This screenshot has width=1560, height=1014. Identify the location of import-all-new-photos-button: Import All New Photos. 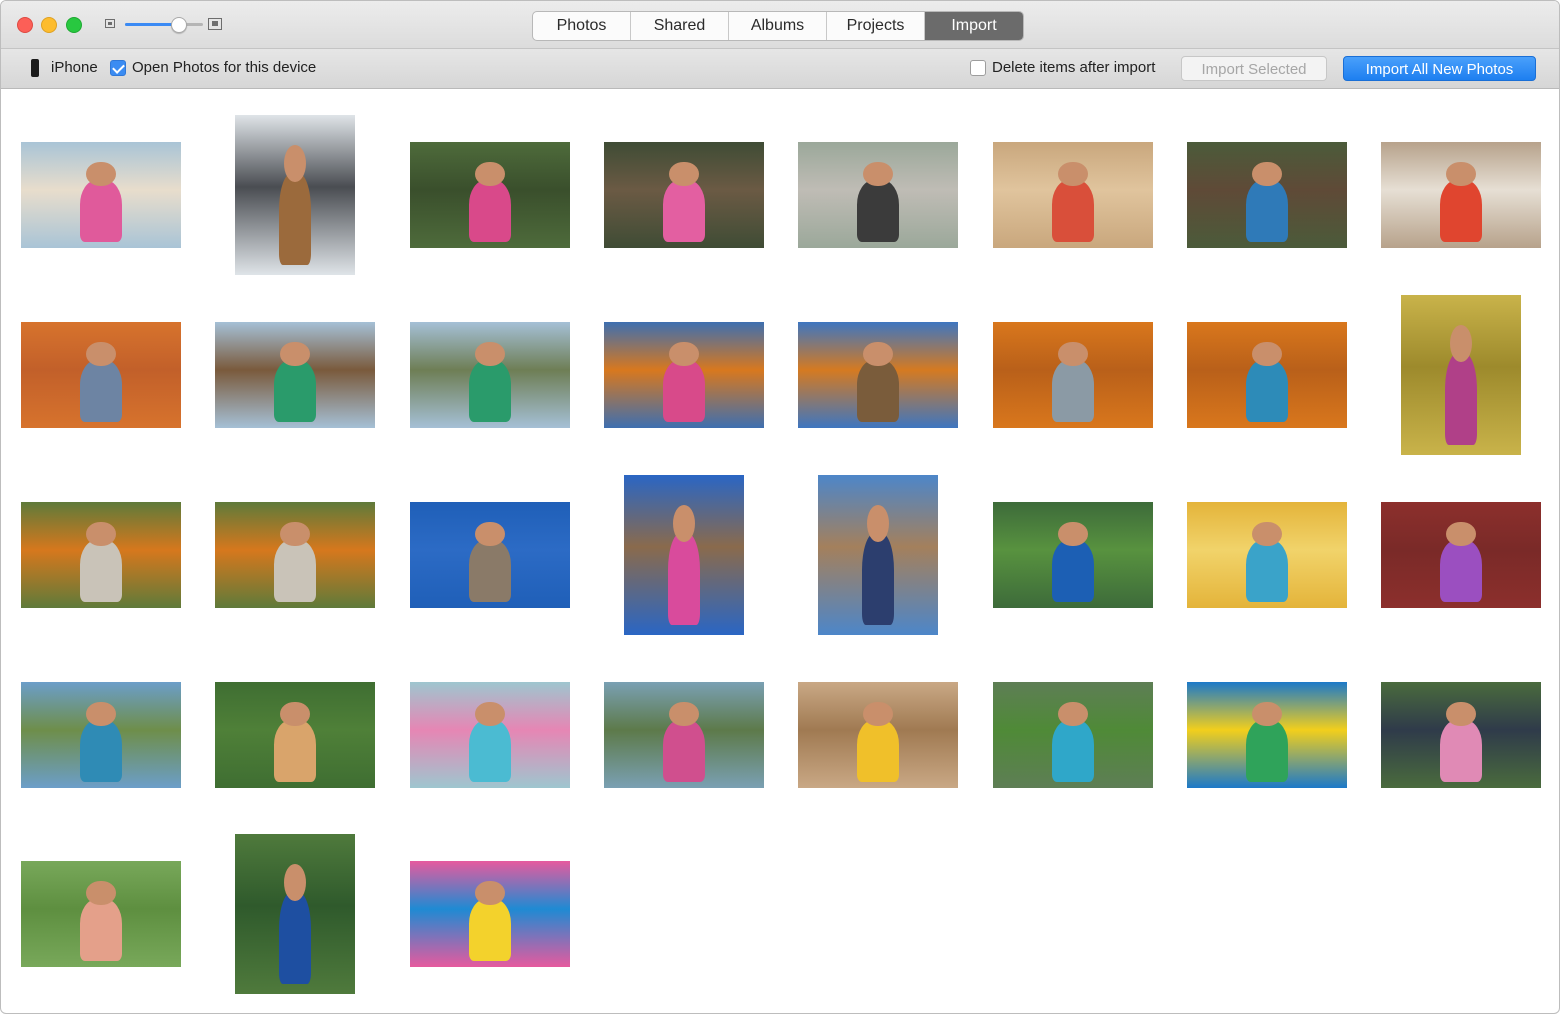
(1439, 68).